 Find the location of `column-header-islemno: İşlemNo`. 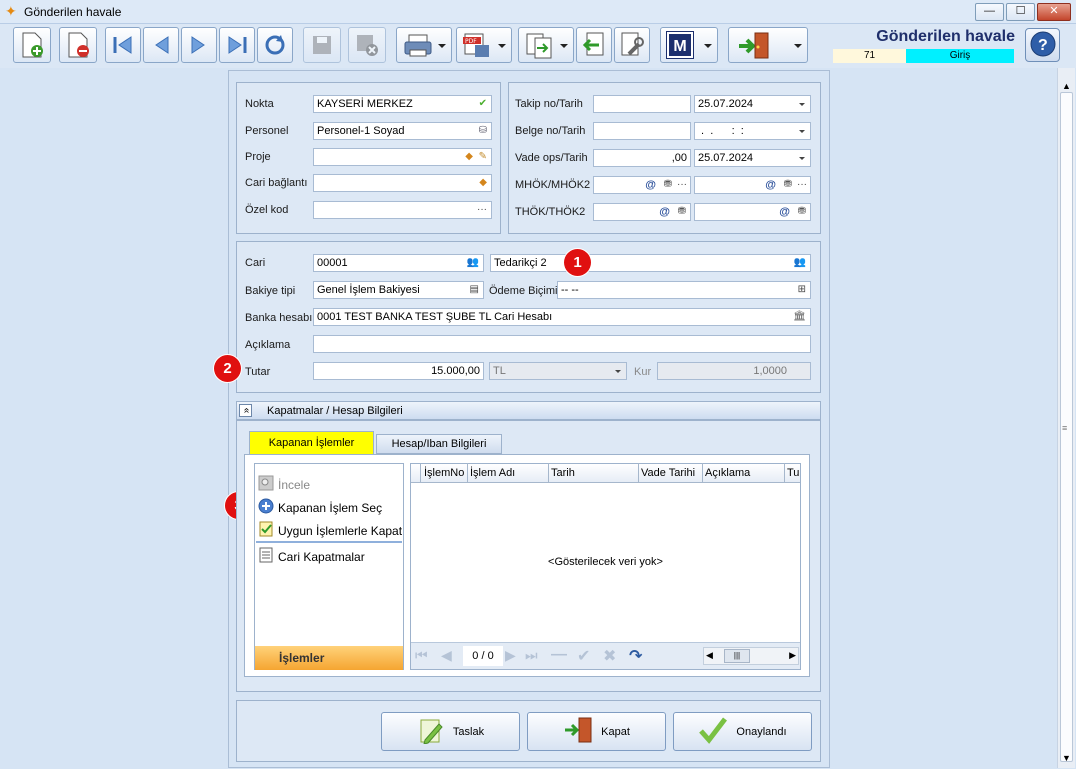

column-header-islemno: İşlemNo is located at coordinates (445, 473).